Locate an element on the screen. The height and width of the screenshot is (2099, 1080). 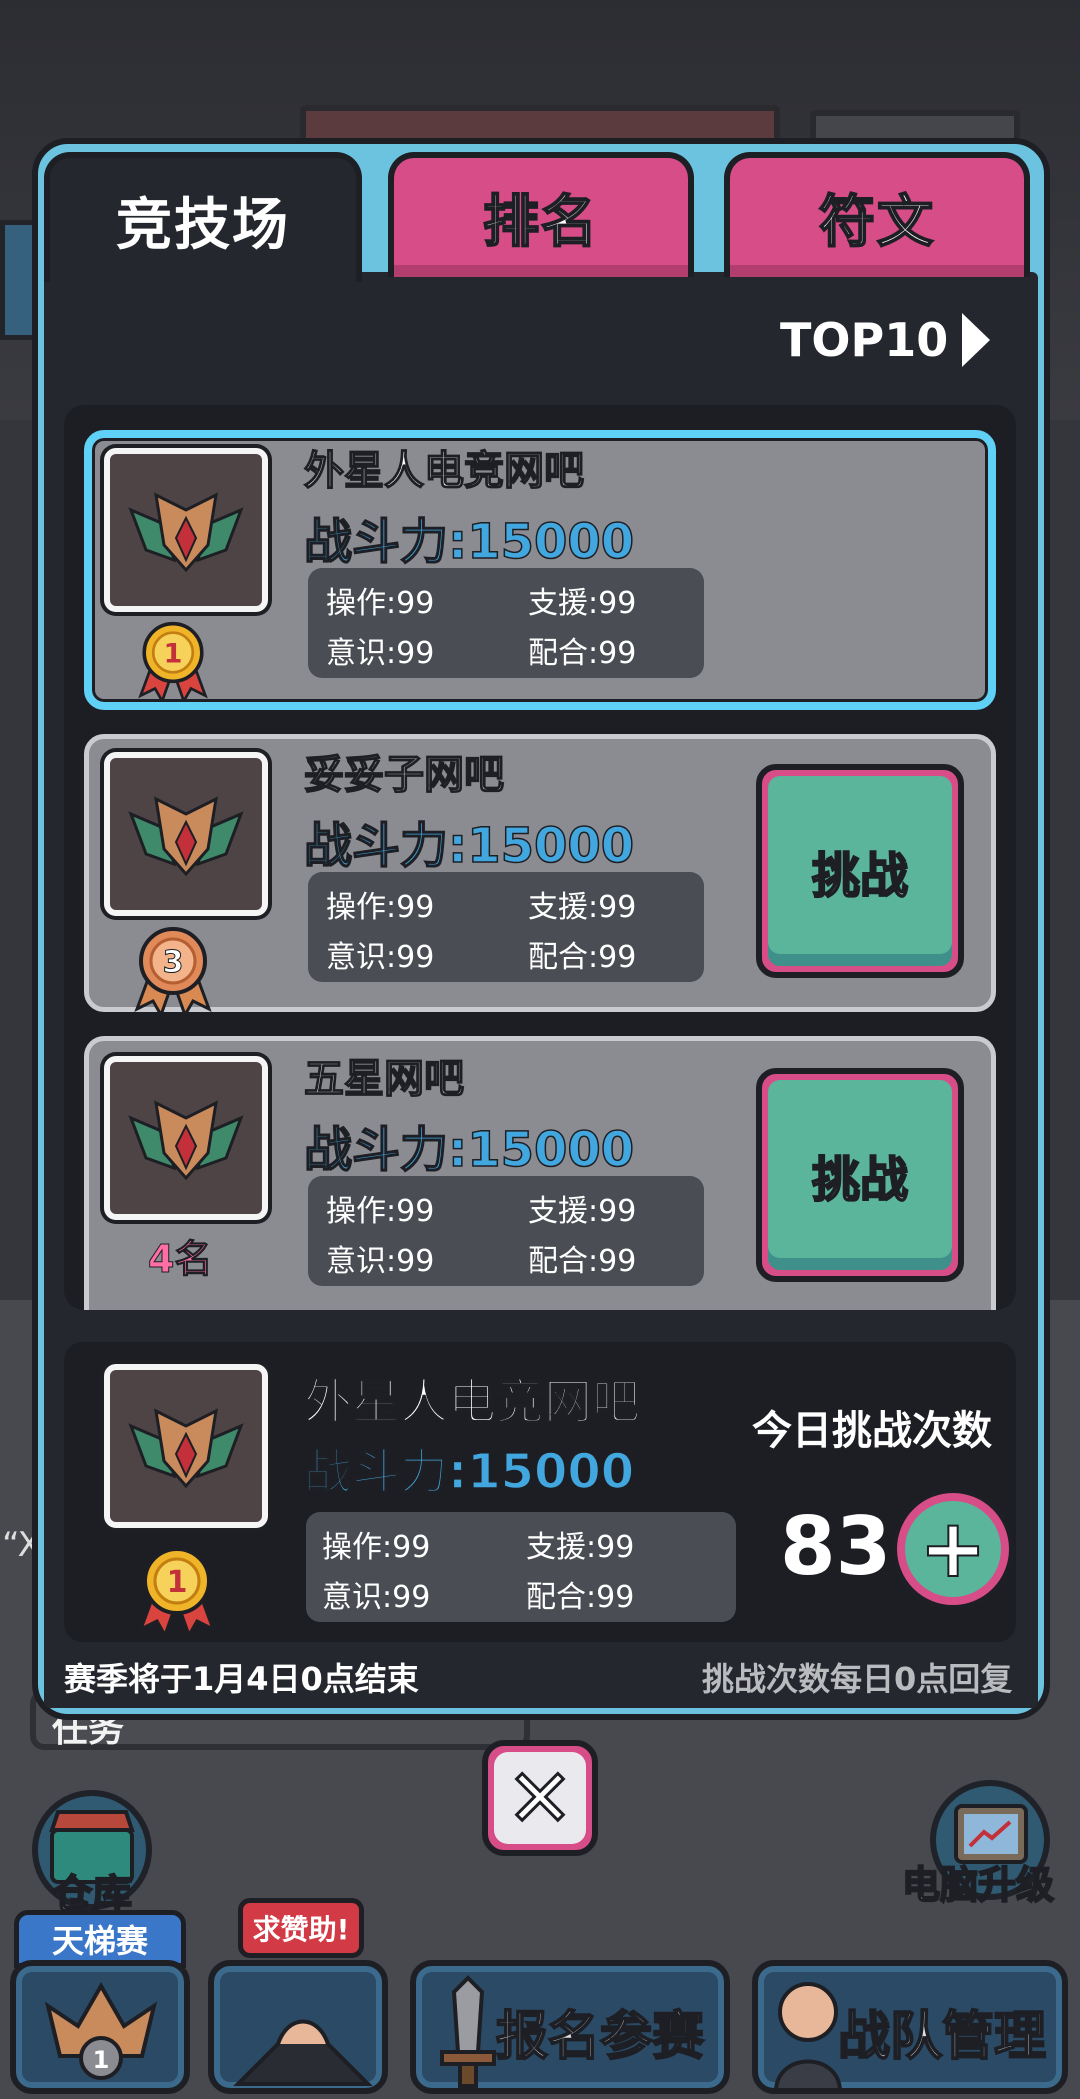
signup-label: 报名参赛 is located at coordinates (600, 2037).